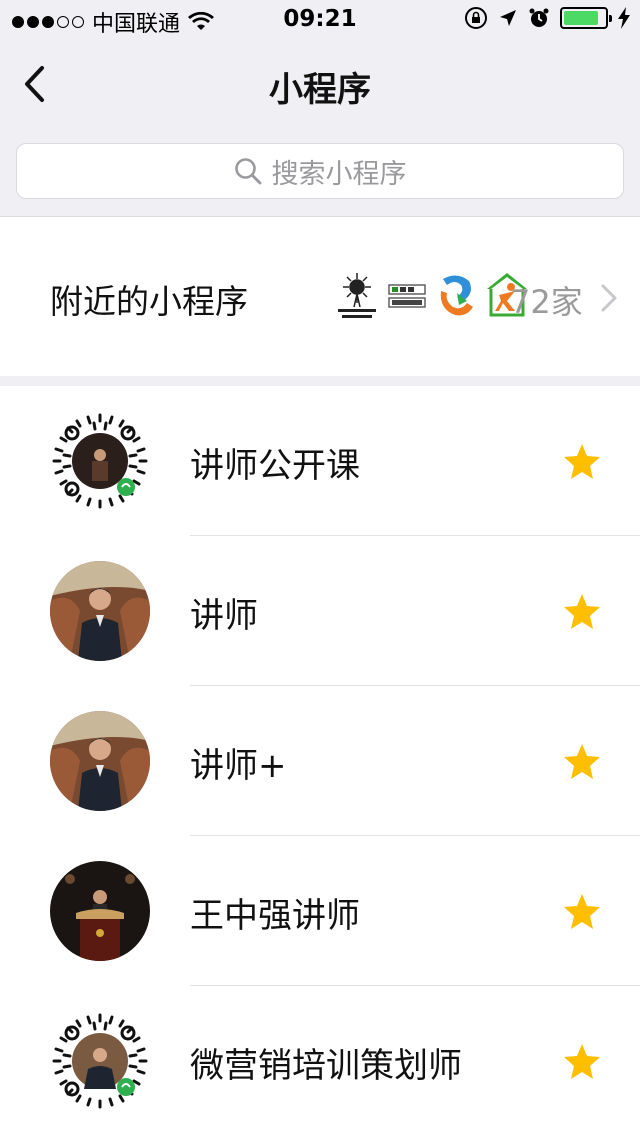 This screenshot has height=1136, width=640. Describe the element at coordinates (320, 90) in the screenshot. I see `page-title: 小程序` at that location.